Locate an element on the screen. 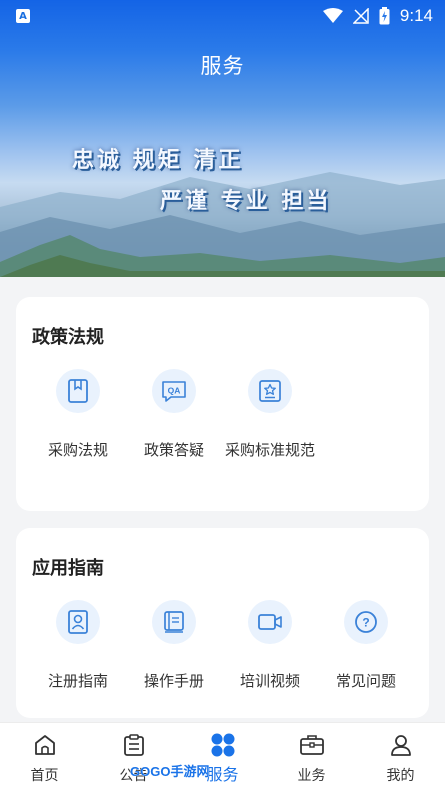 This screenshot has width=445, height=792. grid-icon is located at coordinates (223, 745).